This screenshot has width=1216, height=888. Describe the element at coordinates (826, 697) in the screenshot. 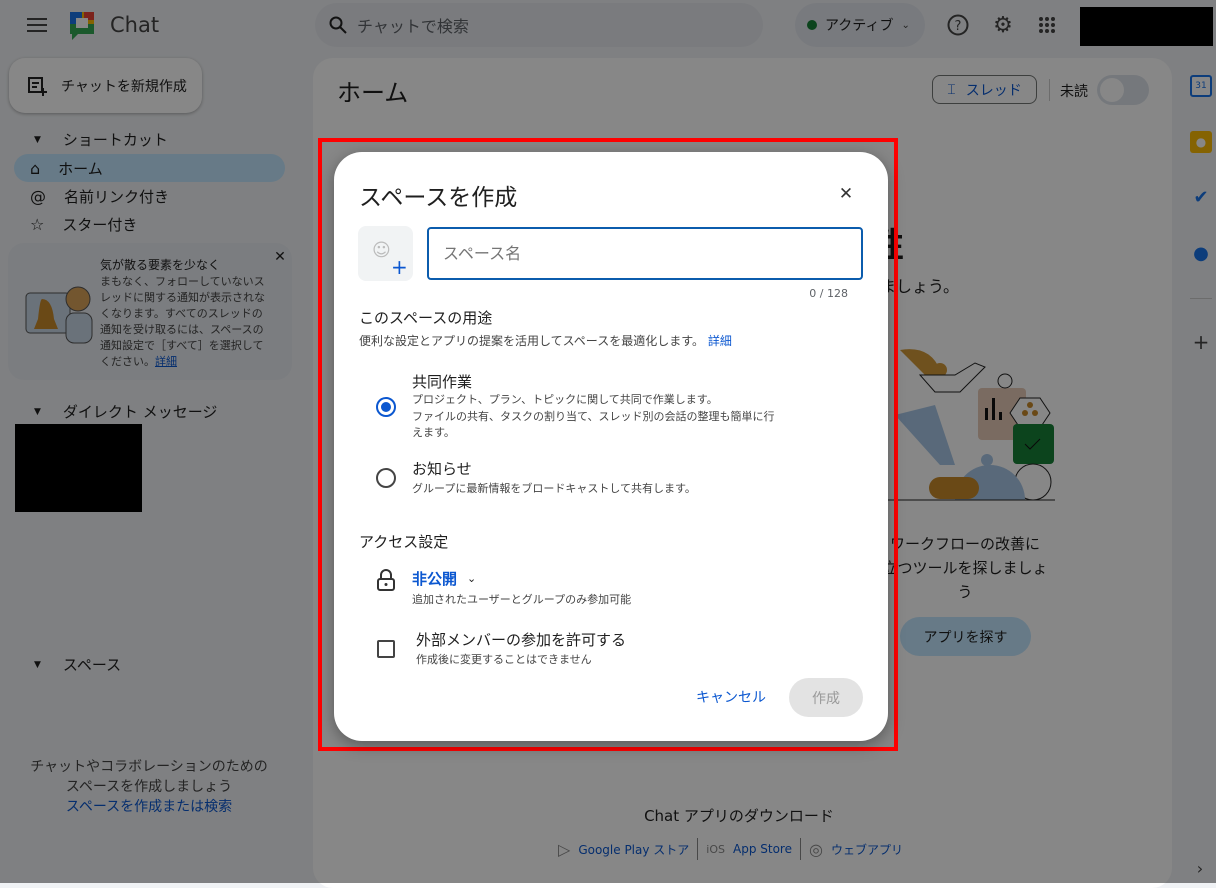

I see `create-button: 作成` at that location.